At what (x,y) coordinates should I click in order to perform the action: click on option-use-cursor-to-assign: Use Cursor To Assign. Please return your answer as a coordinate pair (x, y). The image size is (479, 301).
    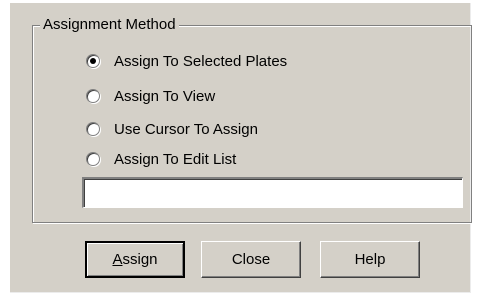
    Looking at the image, I should click on (172, 129).